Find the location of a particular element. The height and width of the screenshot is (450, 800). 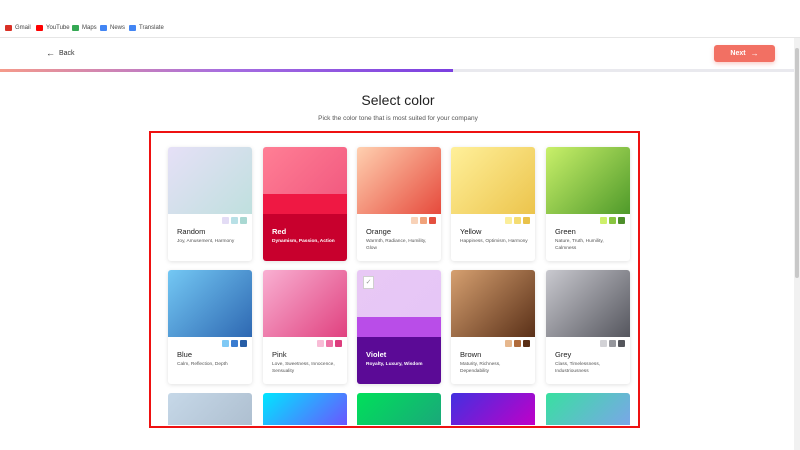

color-description: Happiness, Optimism, Harmony is located at coordinates (494, 241).